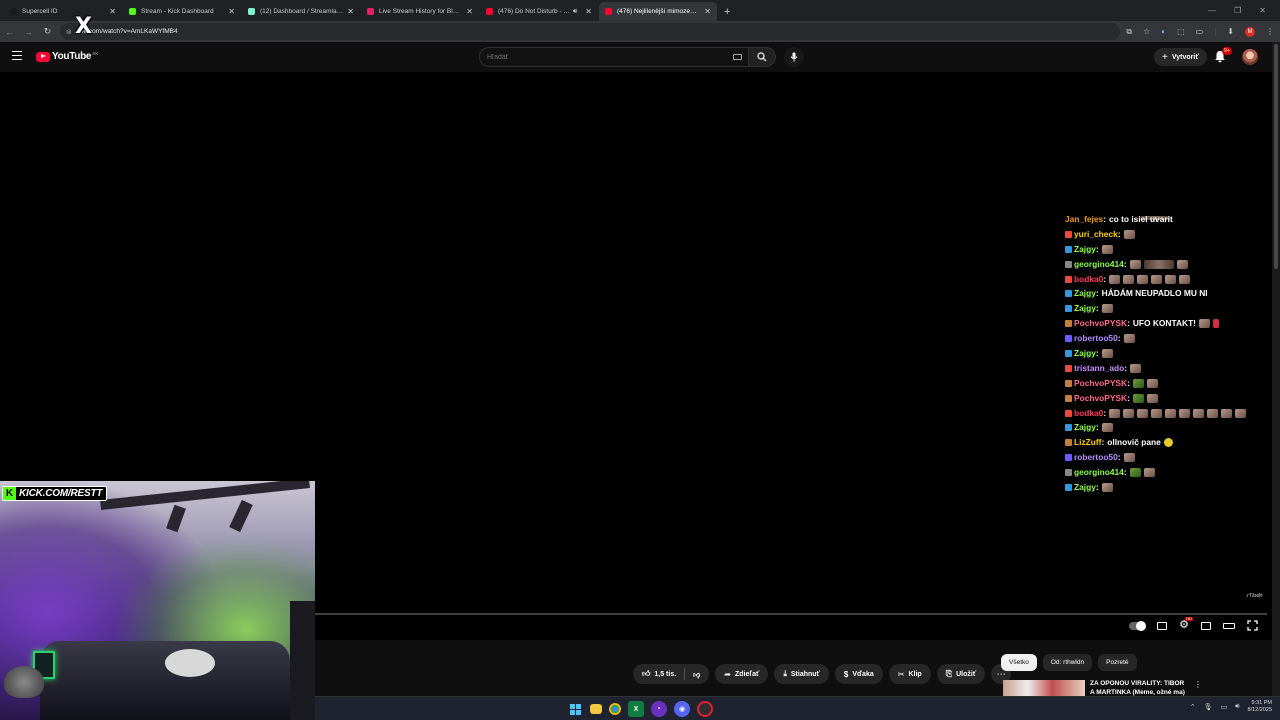 Image resolution: width=1280 pixels, height=720 pixels. Describe the element at coordinates (1223, 707) in the screenshot. I see `network-icon: ▭` at that location.